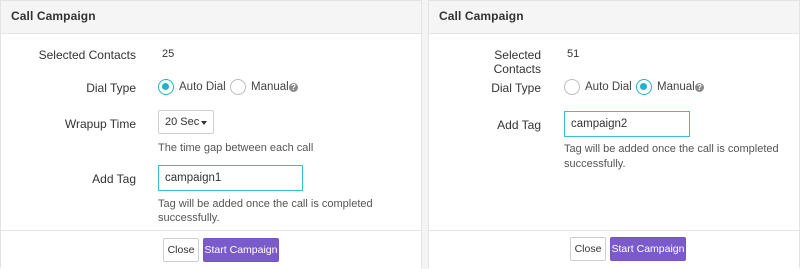 Image resolution: width=800 pixels, height=269 pixels. I want to click on caret-down-icon, so click(204, 123).